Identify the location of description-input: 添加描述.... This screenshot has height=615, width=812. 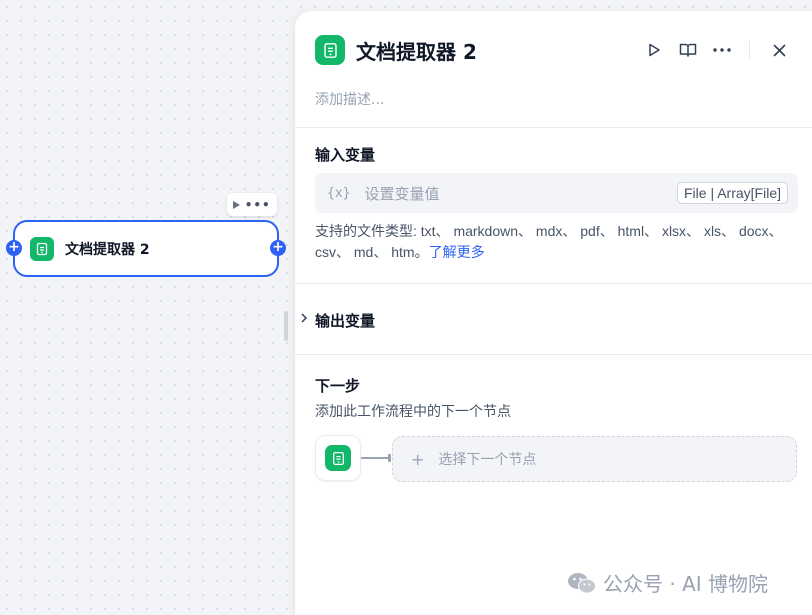
(349, 99).